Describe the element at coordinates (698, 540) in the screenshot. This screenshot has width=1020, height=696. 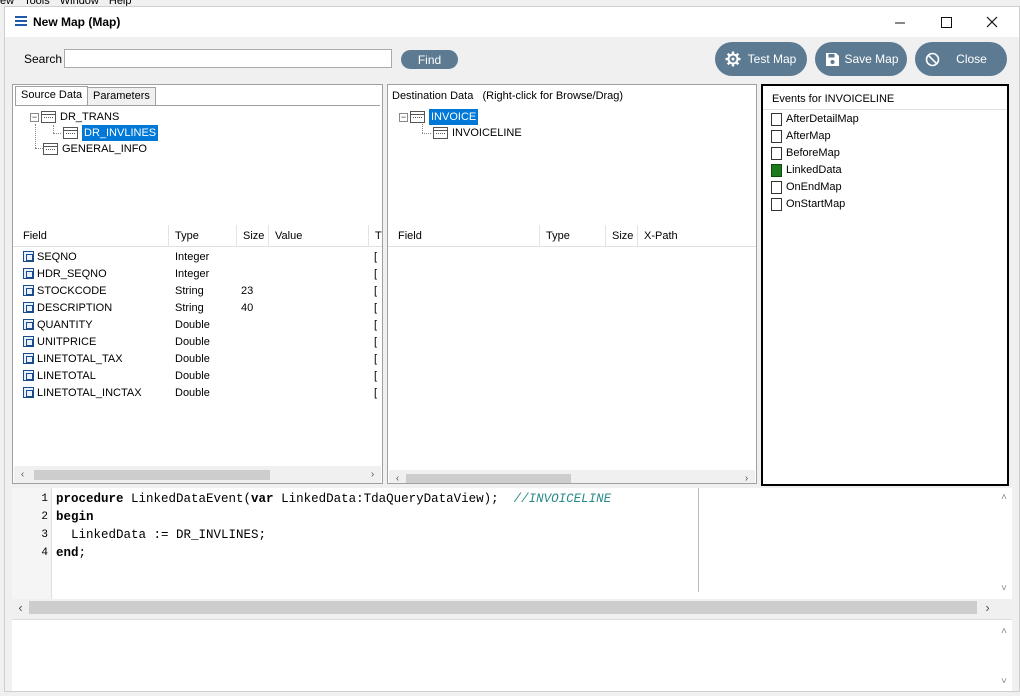
I see `right-margin-line` at that location.